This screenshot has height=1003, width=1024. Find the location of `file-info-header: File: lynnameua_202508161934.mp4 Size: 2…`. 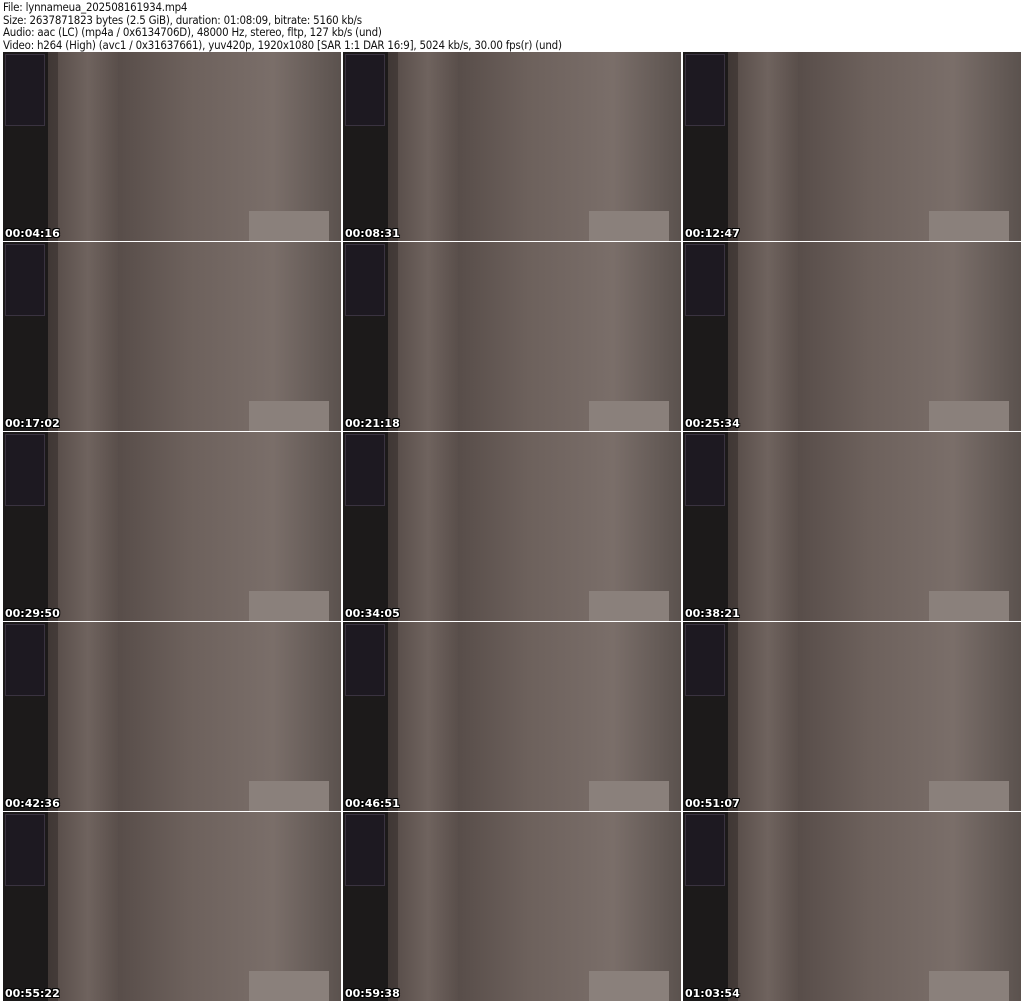

file-info-header: File: lynnameua_202508161934.mp4 Size: 2… is located at coordinates (282, 26).